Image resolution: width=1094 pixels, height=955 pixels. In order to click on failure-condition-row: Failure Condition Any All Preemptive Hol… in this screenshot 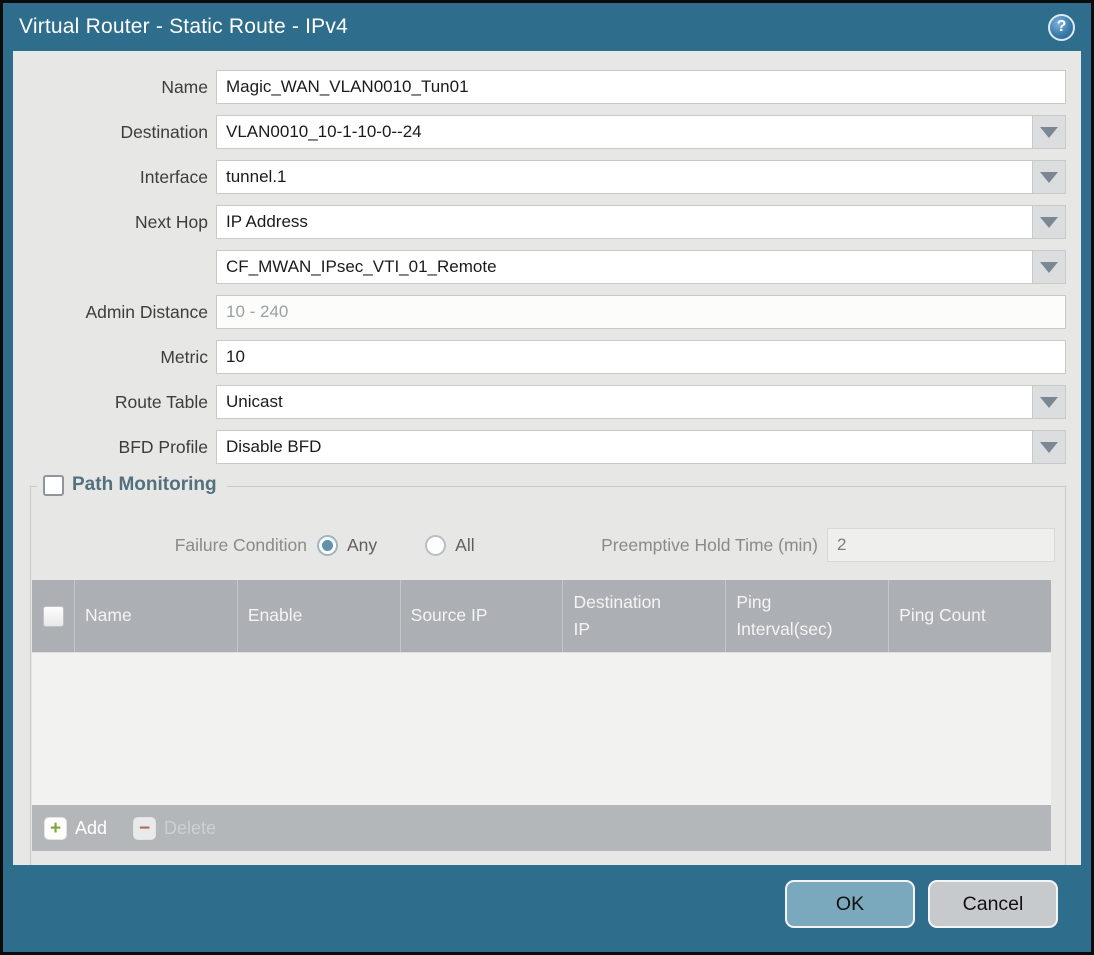, I will do `click(544, 545)`.